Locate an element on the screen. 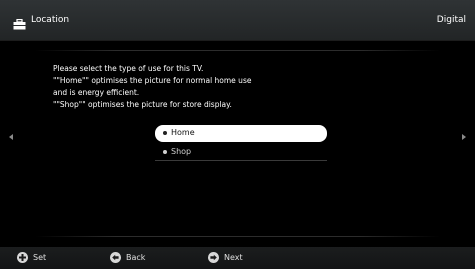  set-label: Set is located at coordinates (40, 257).